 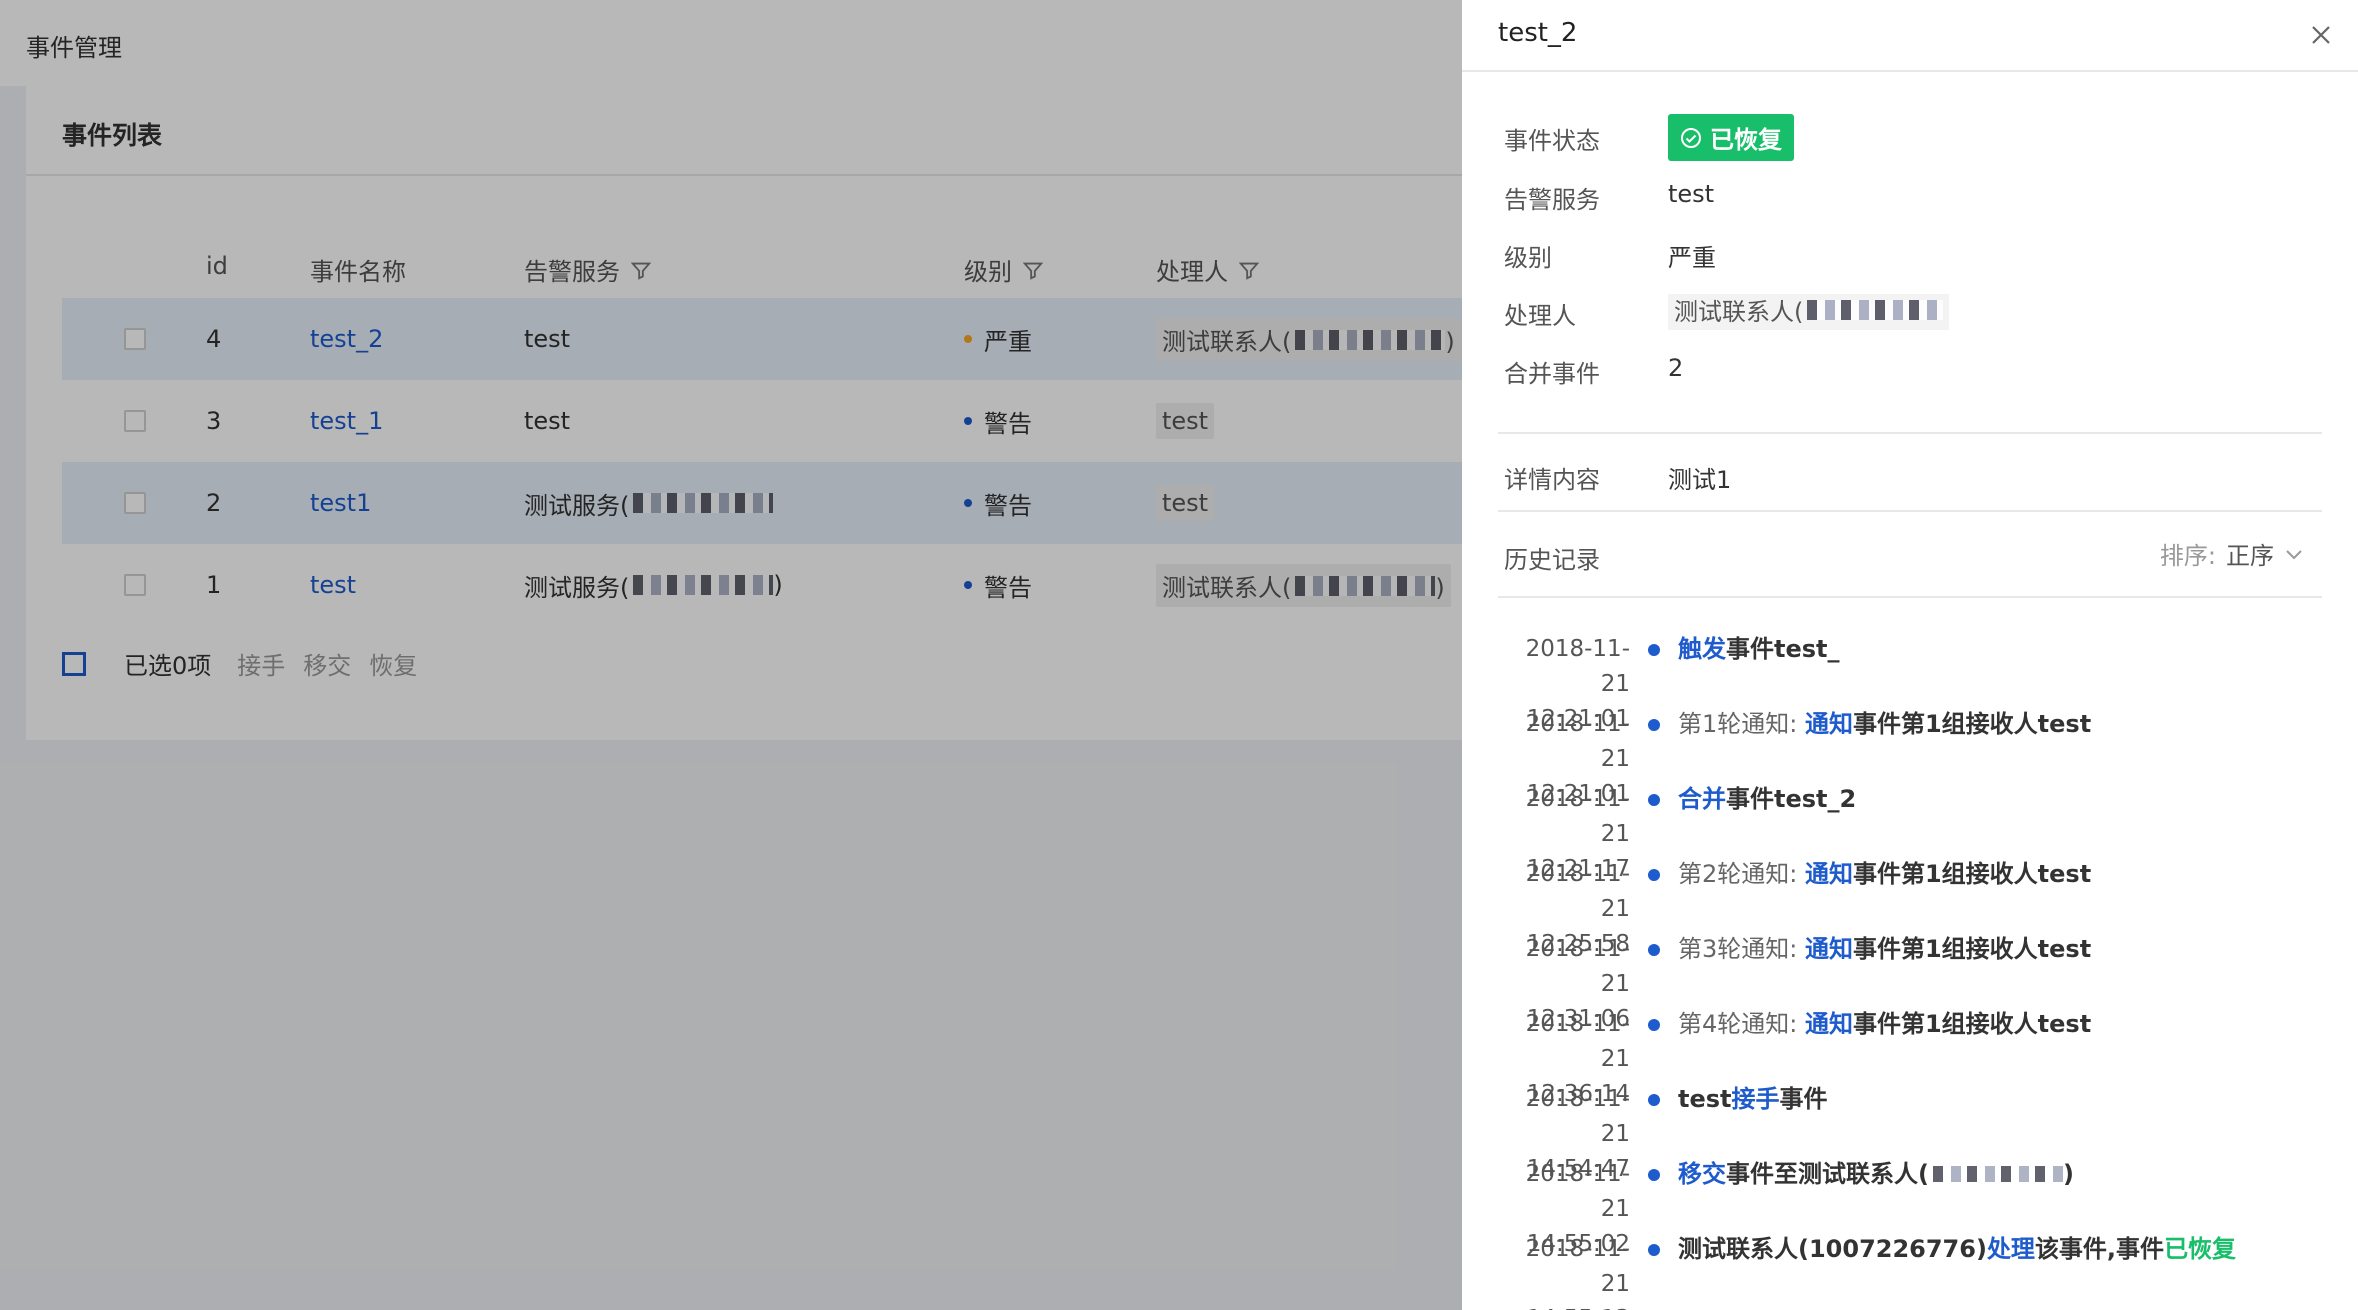 What do you see at coordinates (1913, 1132) in the screenshot?
I see `timeline-item: 2018-11-21 14:54:47 test接手事件` at bounding box center [1913, 1132].